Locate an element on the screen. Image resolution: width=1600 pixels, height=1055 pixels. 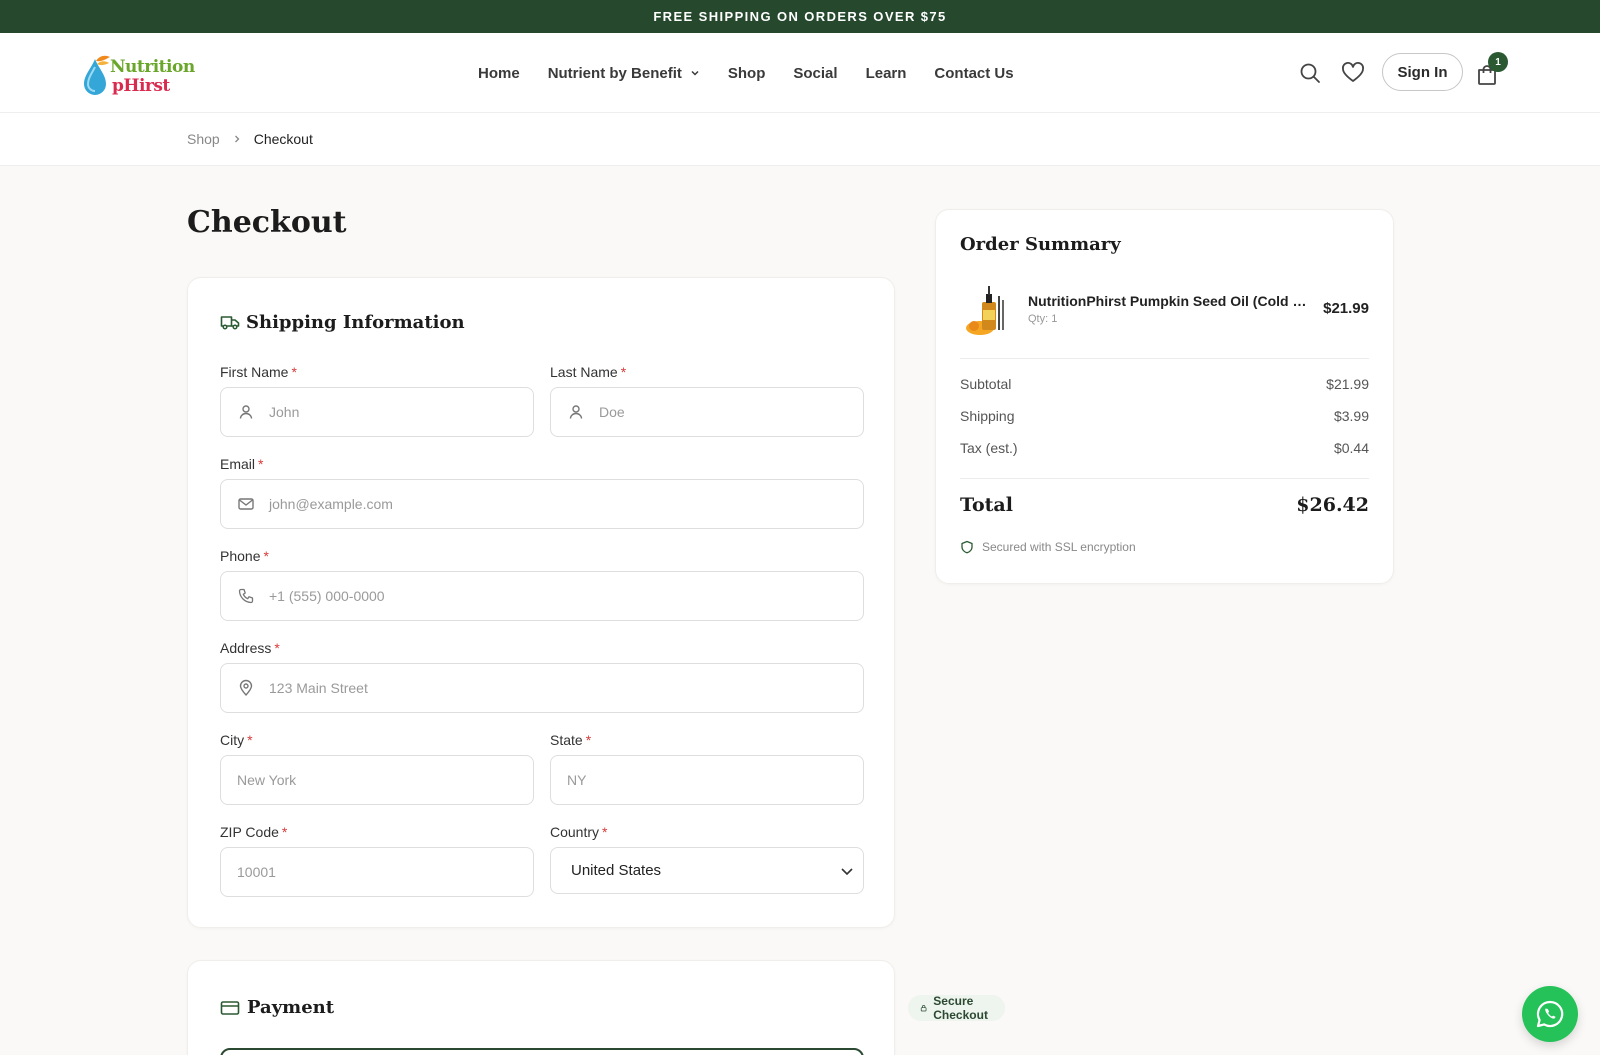
city-field: New York is located at coordinates (377, 780).